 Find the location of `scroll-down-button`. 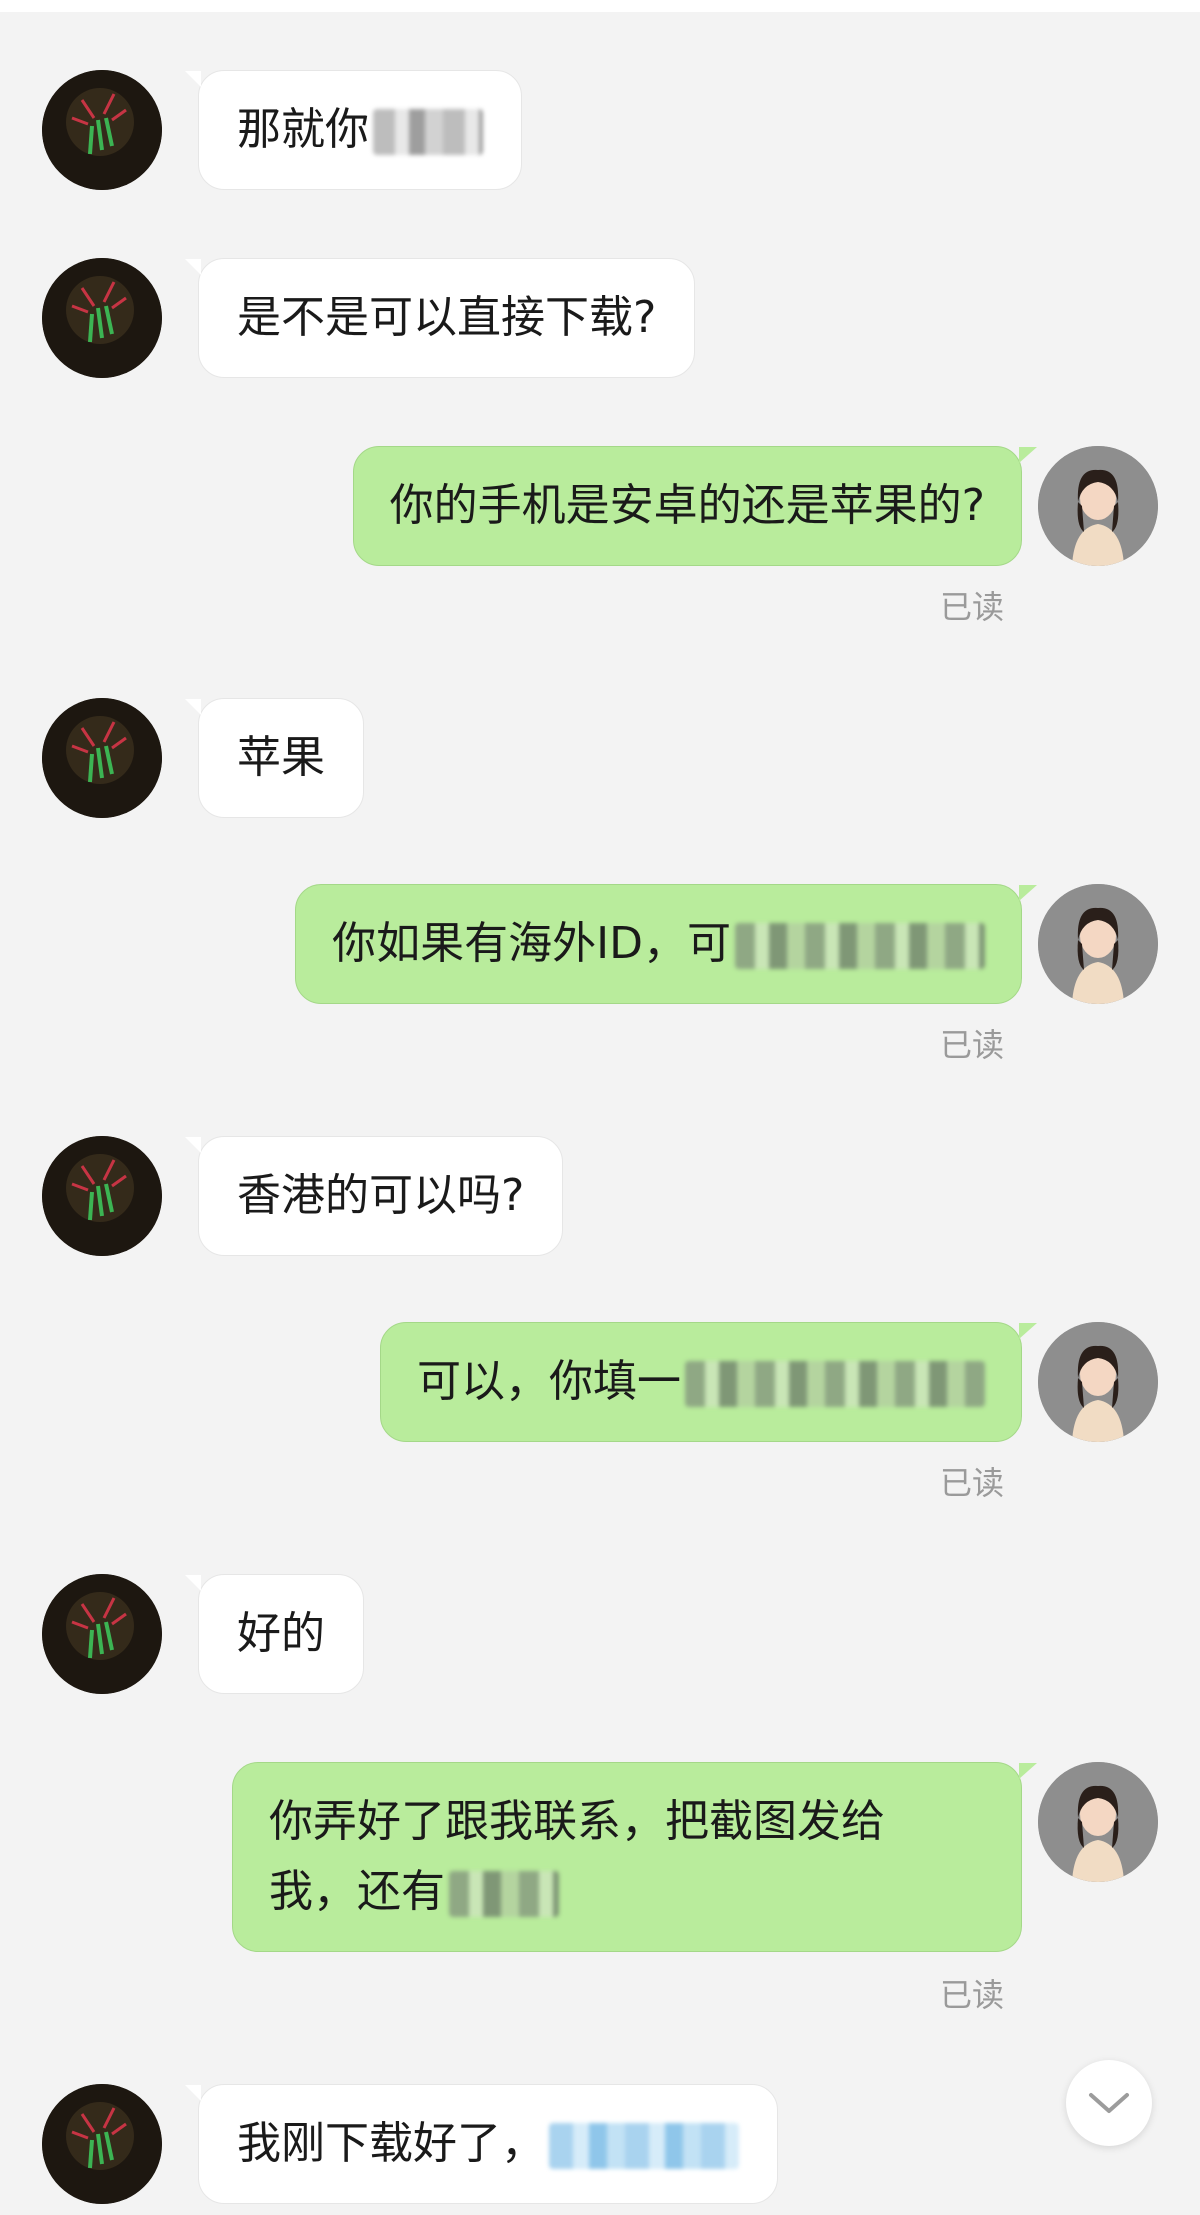

scroll-down-button is located at coordinates (1109, 2103).